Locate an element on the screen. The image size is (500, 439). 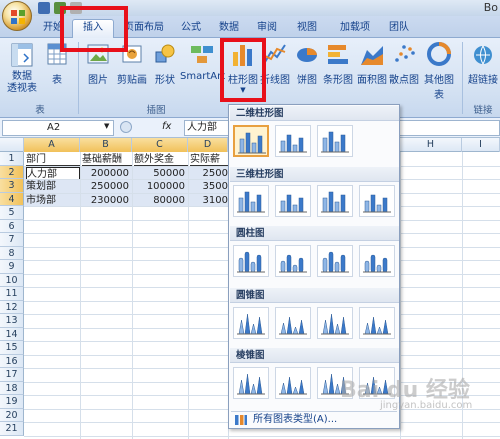
row-header: 4 is located at coordinates (12, 199).